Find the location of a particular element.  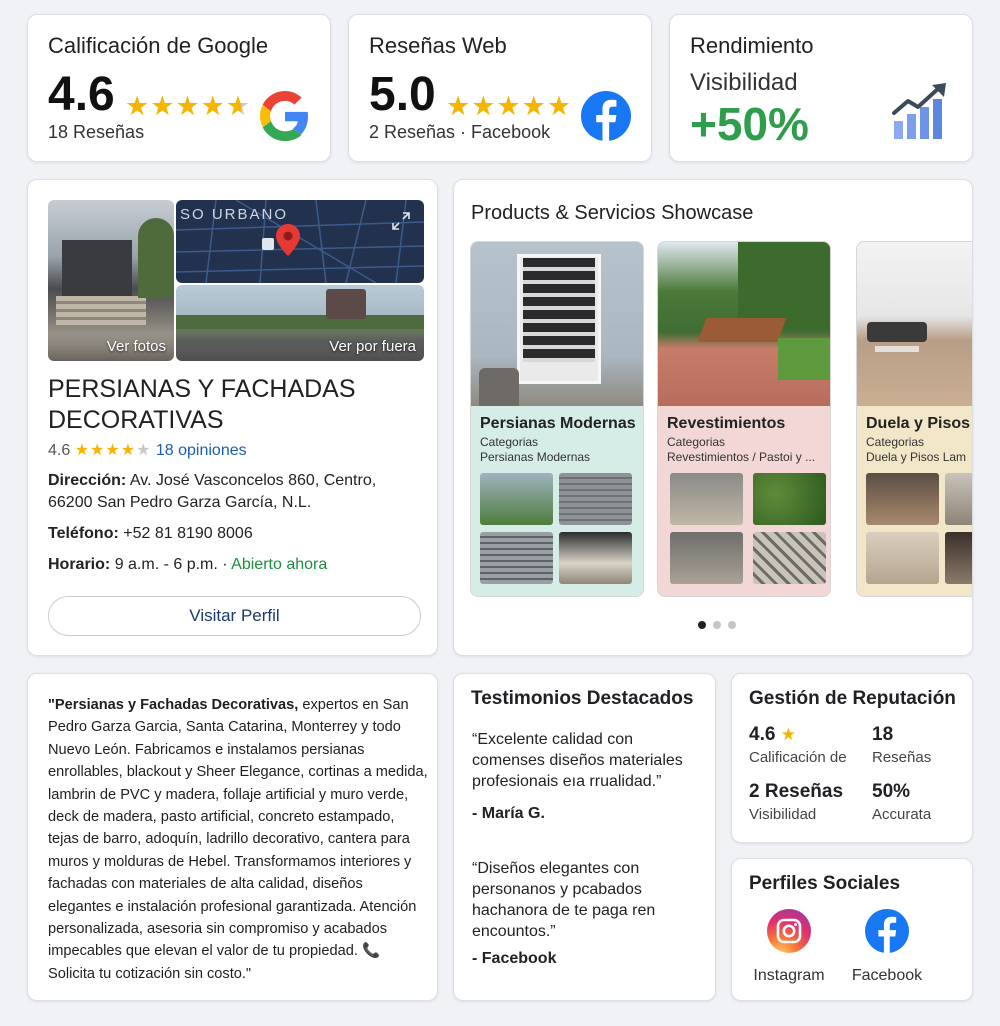

phone-icon: 📞 is located at coordinates (371, 951).